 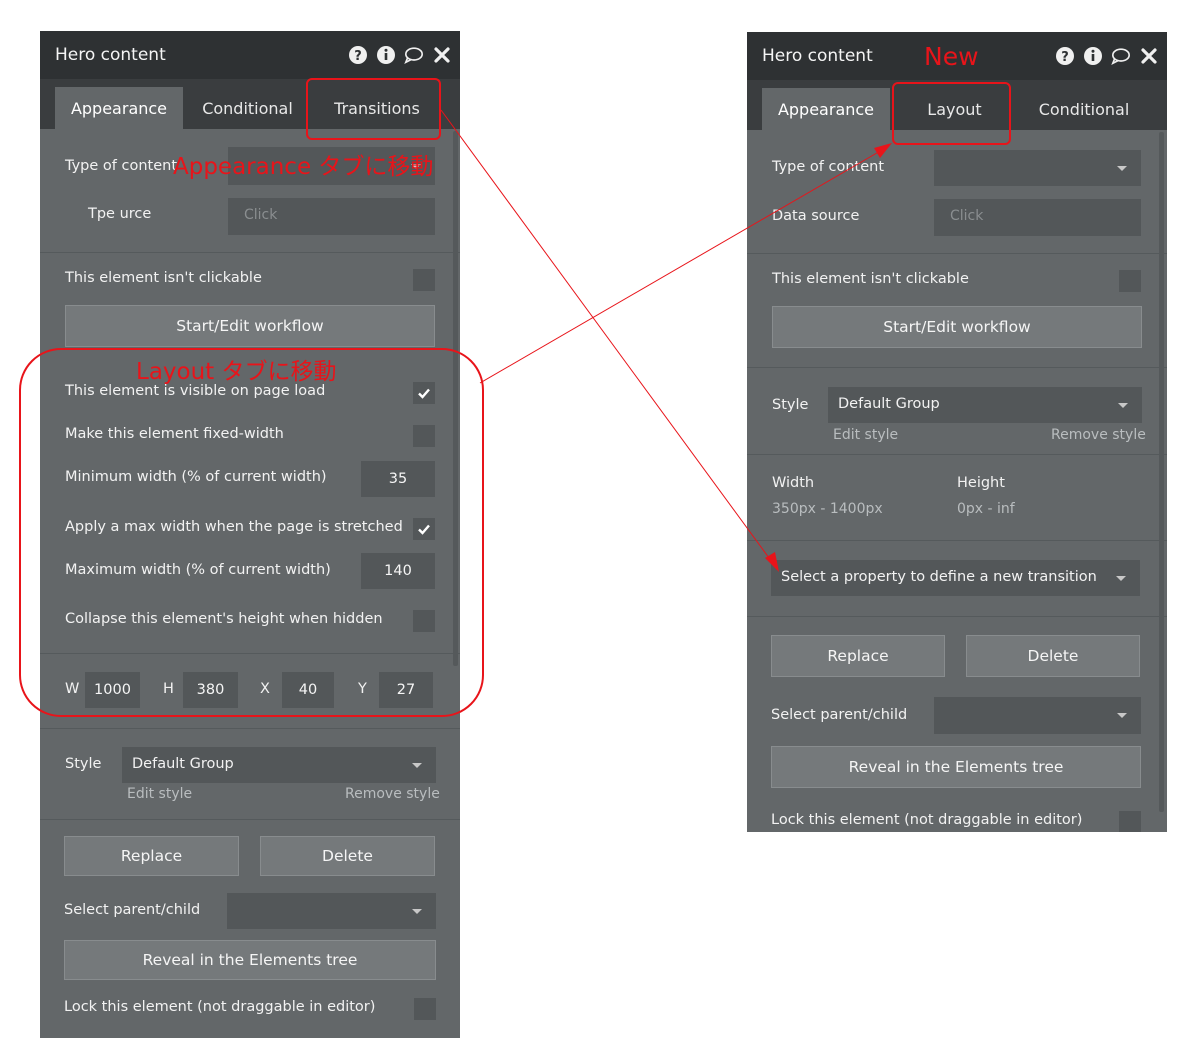 I want to click on arrow-transitions-line, so click(x=606, y=336).